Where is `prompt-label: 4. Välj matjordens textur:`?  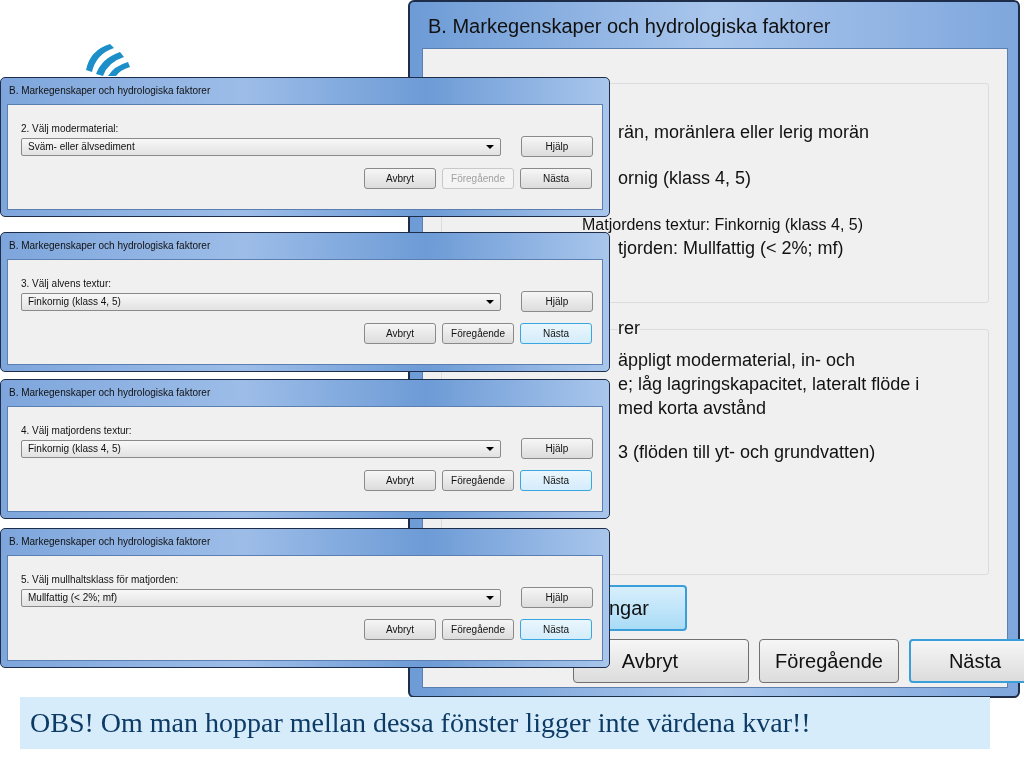 prompt-label: 4. Välj matjordens textur: is located at coordinates (77, 430).